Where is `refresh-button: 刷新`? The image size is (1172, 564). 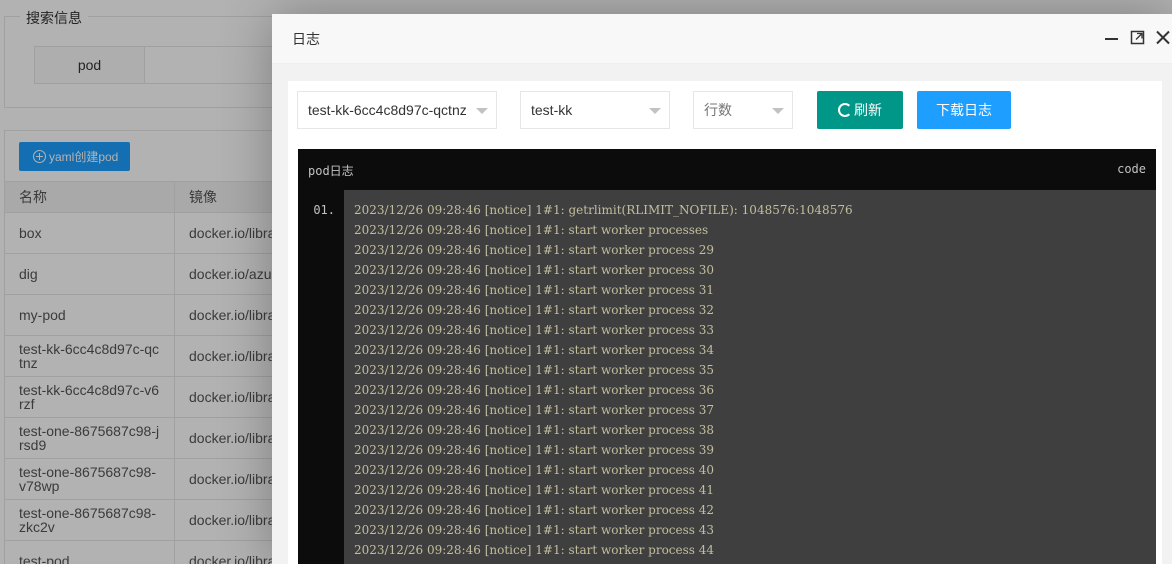
refresh-button: 刷新 is located at coordinates (860, 110).